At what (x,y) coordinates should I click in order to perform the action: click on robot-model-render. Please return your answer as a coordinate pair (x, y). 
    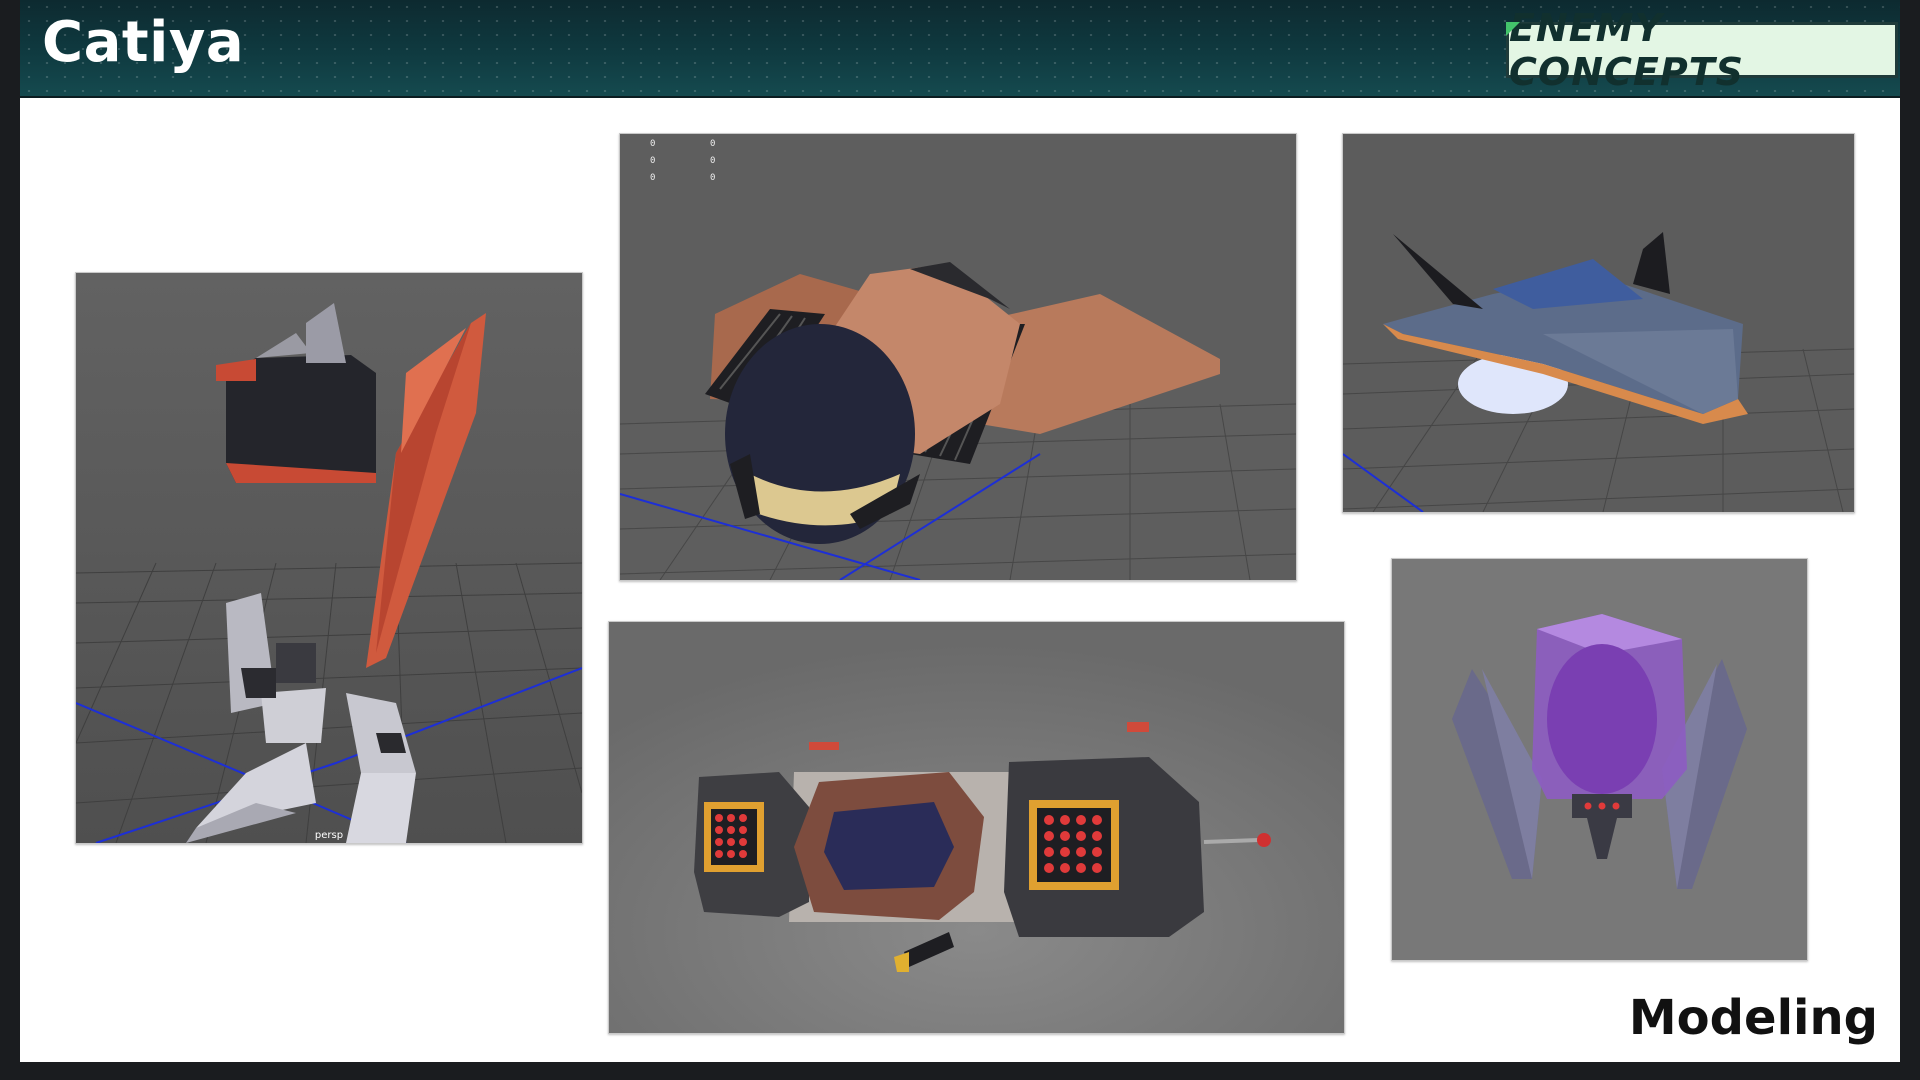
    Looking at the image, I should click on (329, 558).